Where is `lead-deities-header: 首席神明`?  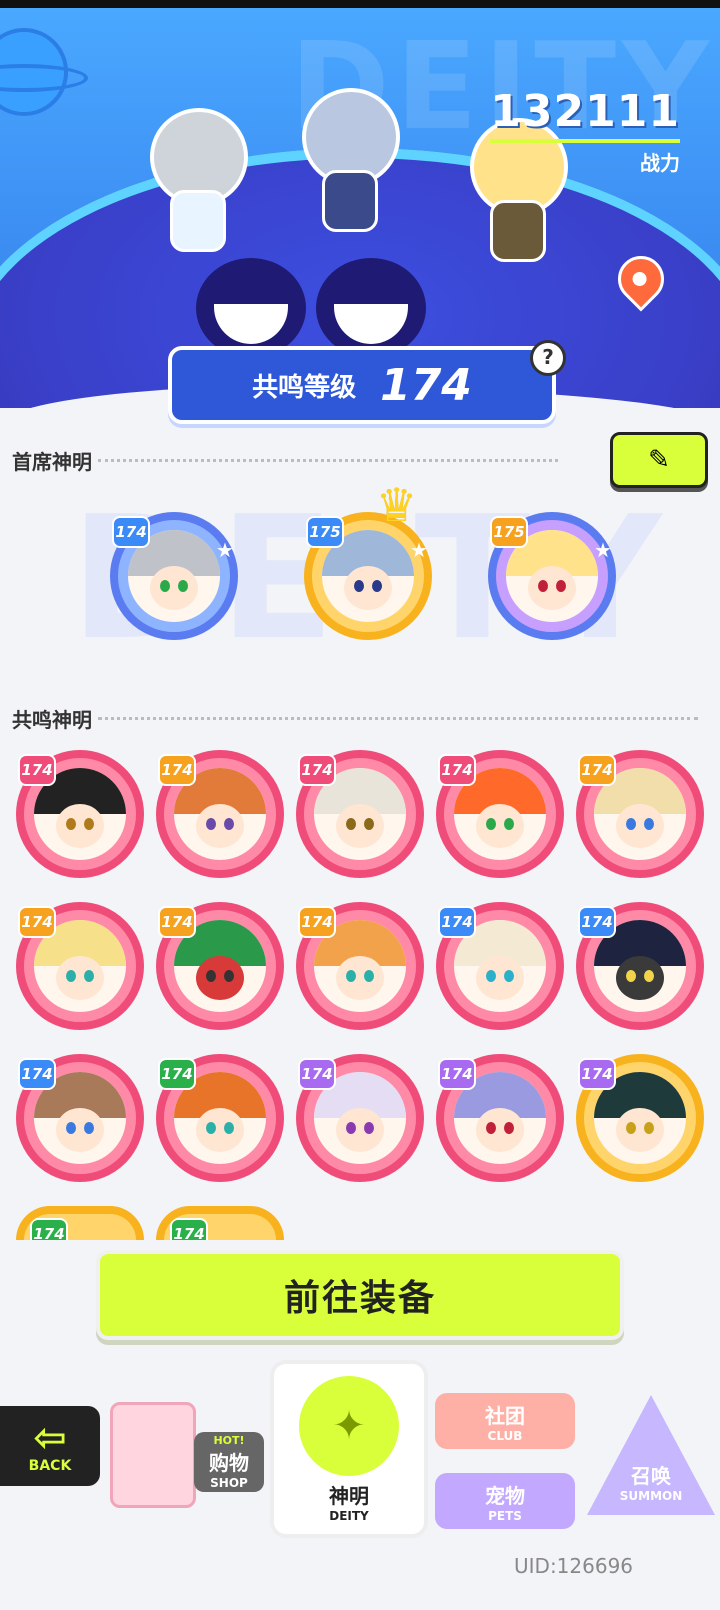 lead-deities-header: 首席神明 is located at coordinates (285, 460).